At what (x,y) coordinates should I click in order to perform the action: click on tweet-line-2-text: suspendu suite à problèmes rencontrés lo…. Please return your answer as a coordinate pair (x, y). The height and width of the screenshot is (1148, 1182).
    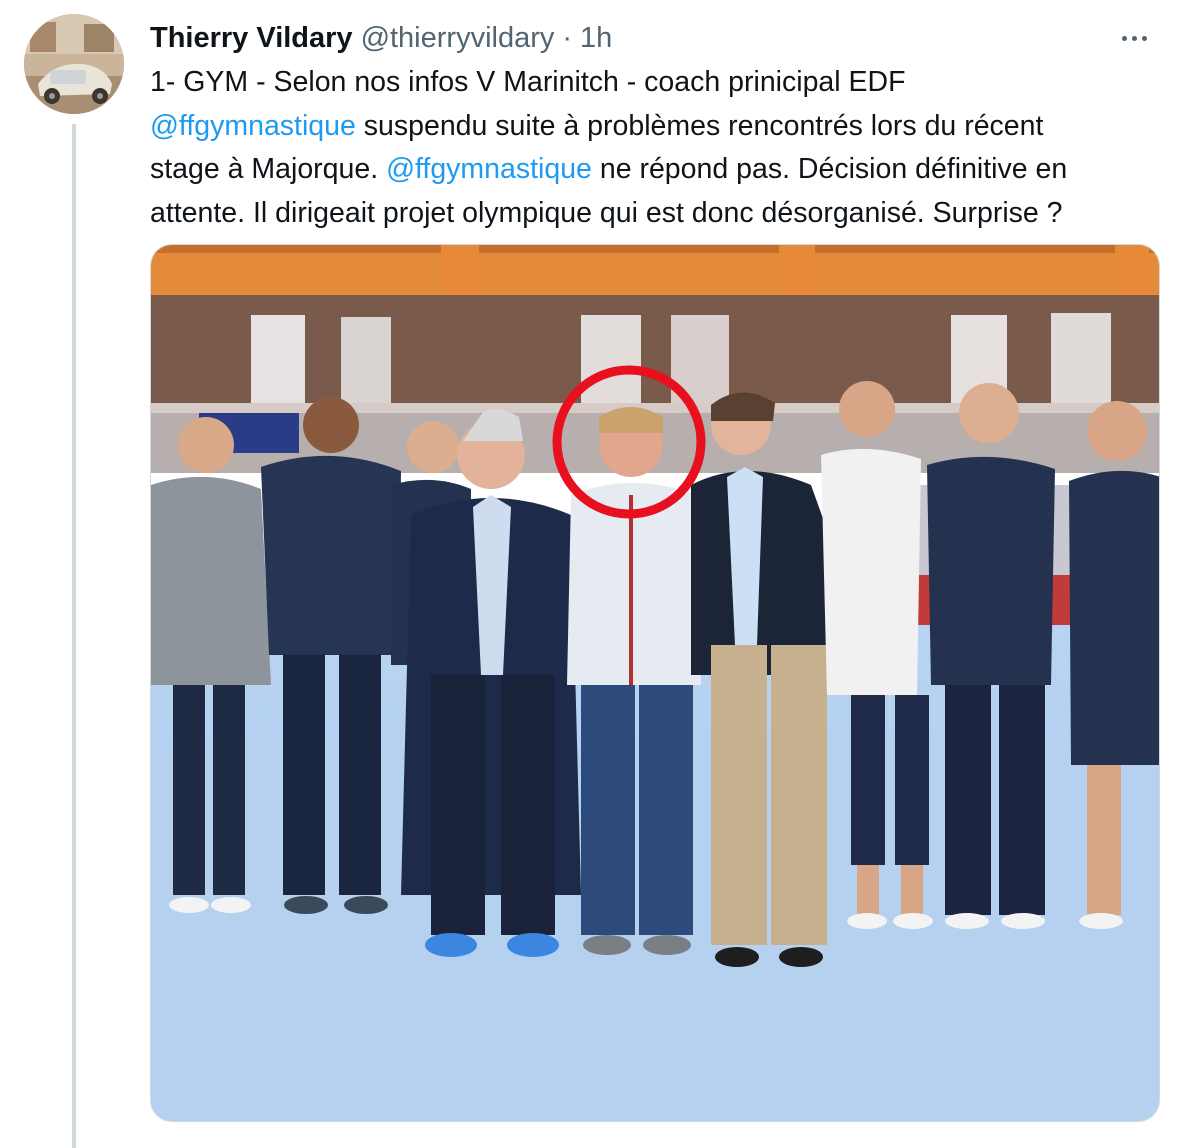
    Looking at the image, I should click on (699, 125).